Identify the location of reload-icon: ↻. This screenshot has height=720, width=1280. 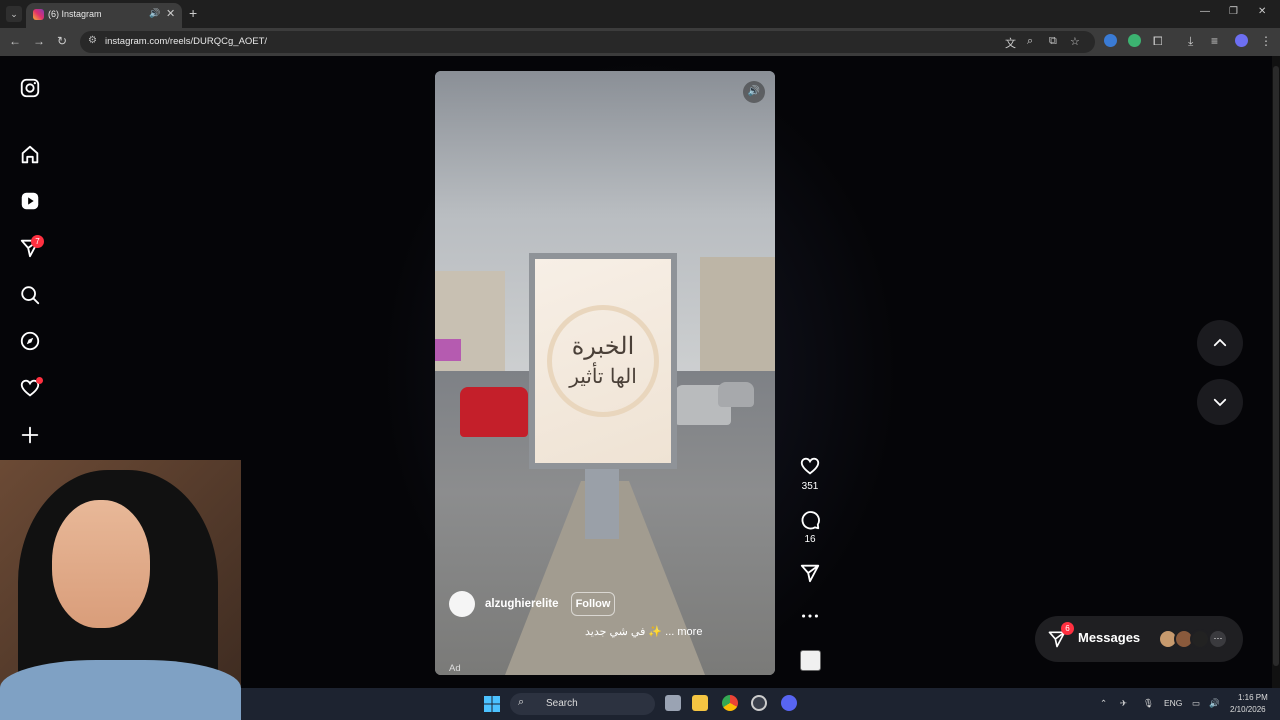
(62, 41).